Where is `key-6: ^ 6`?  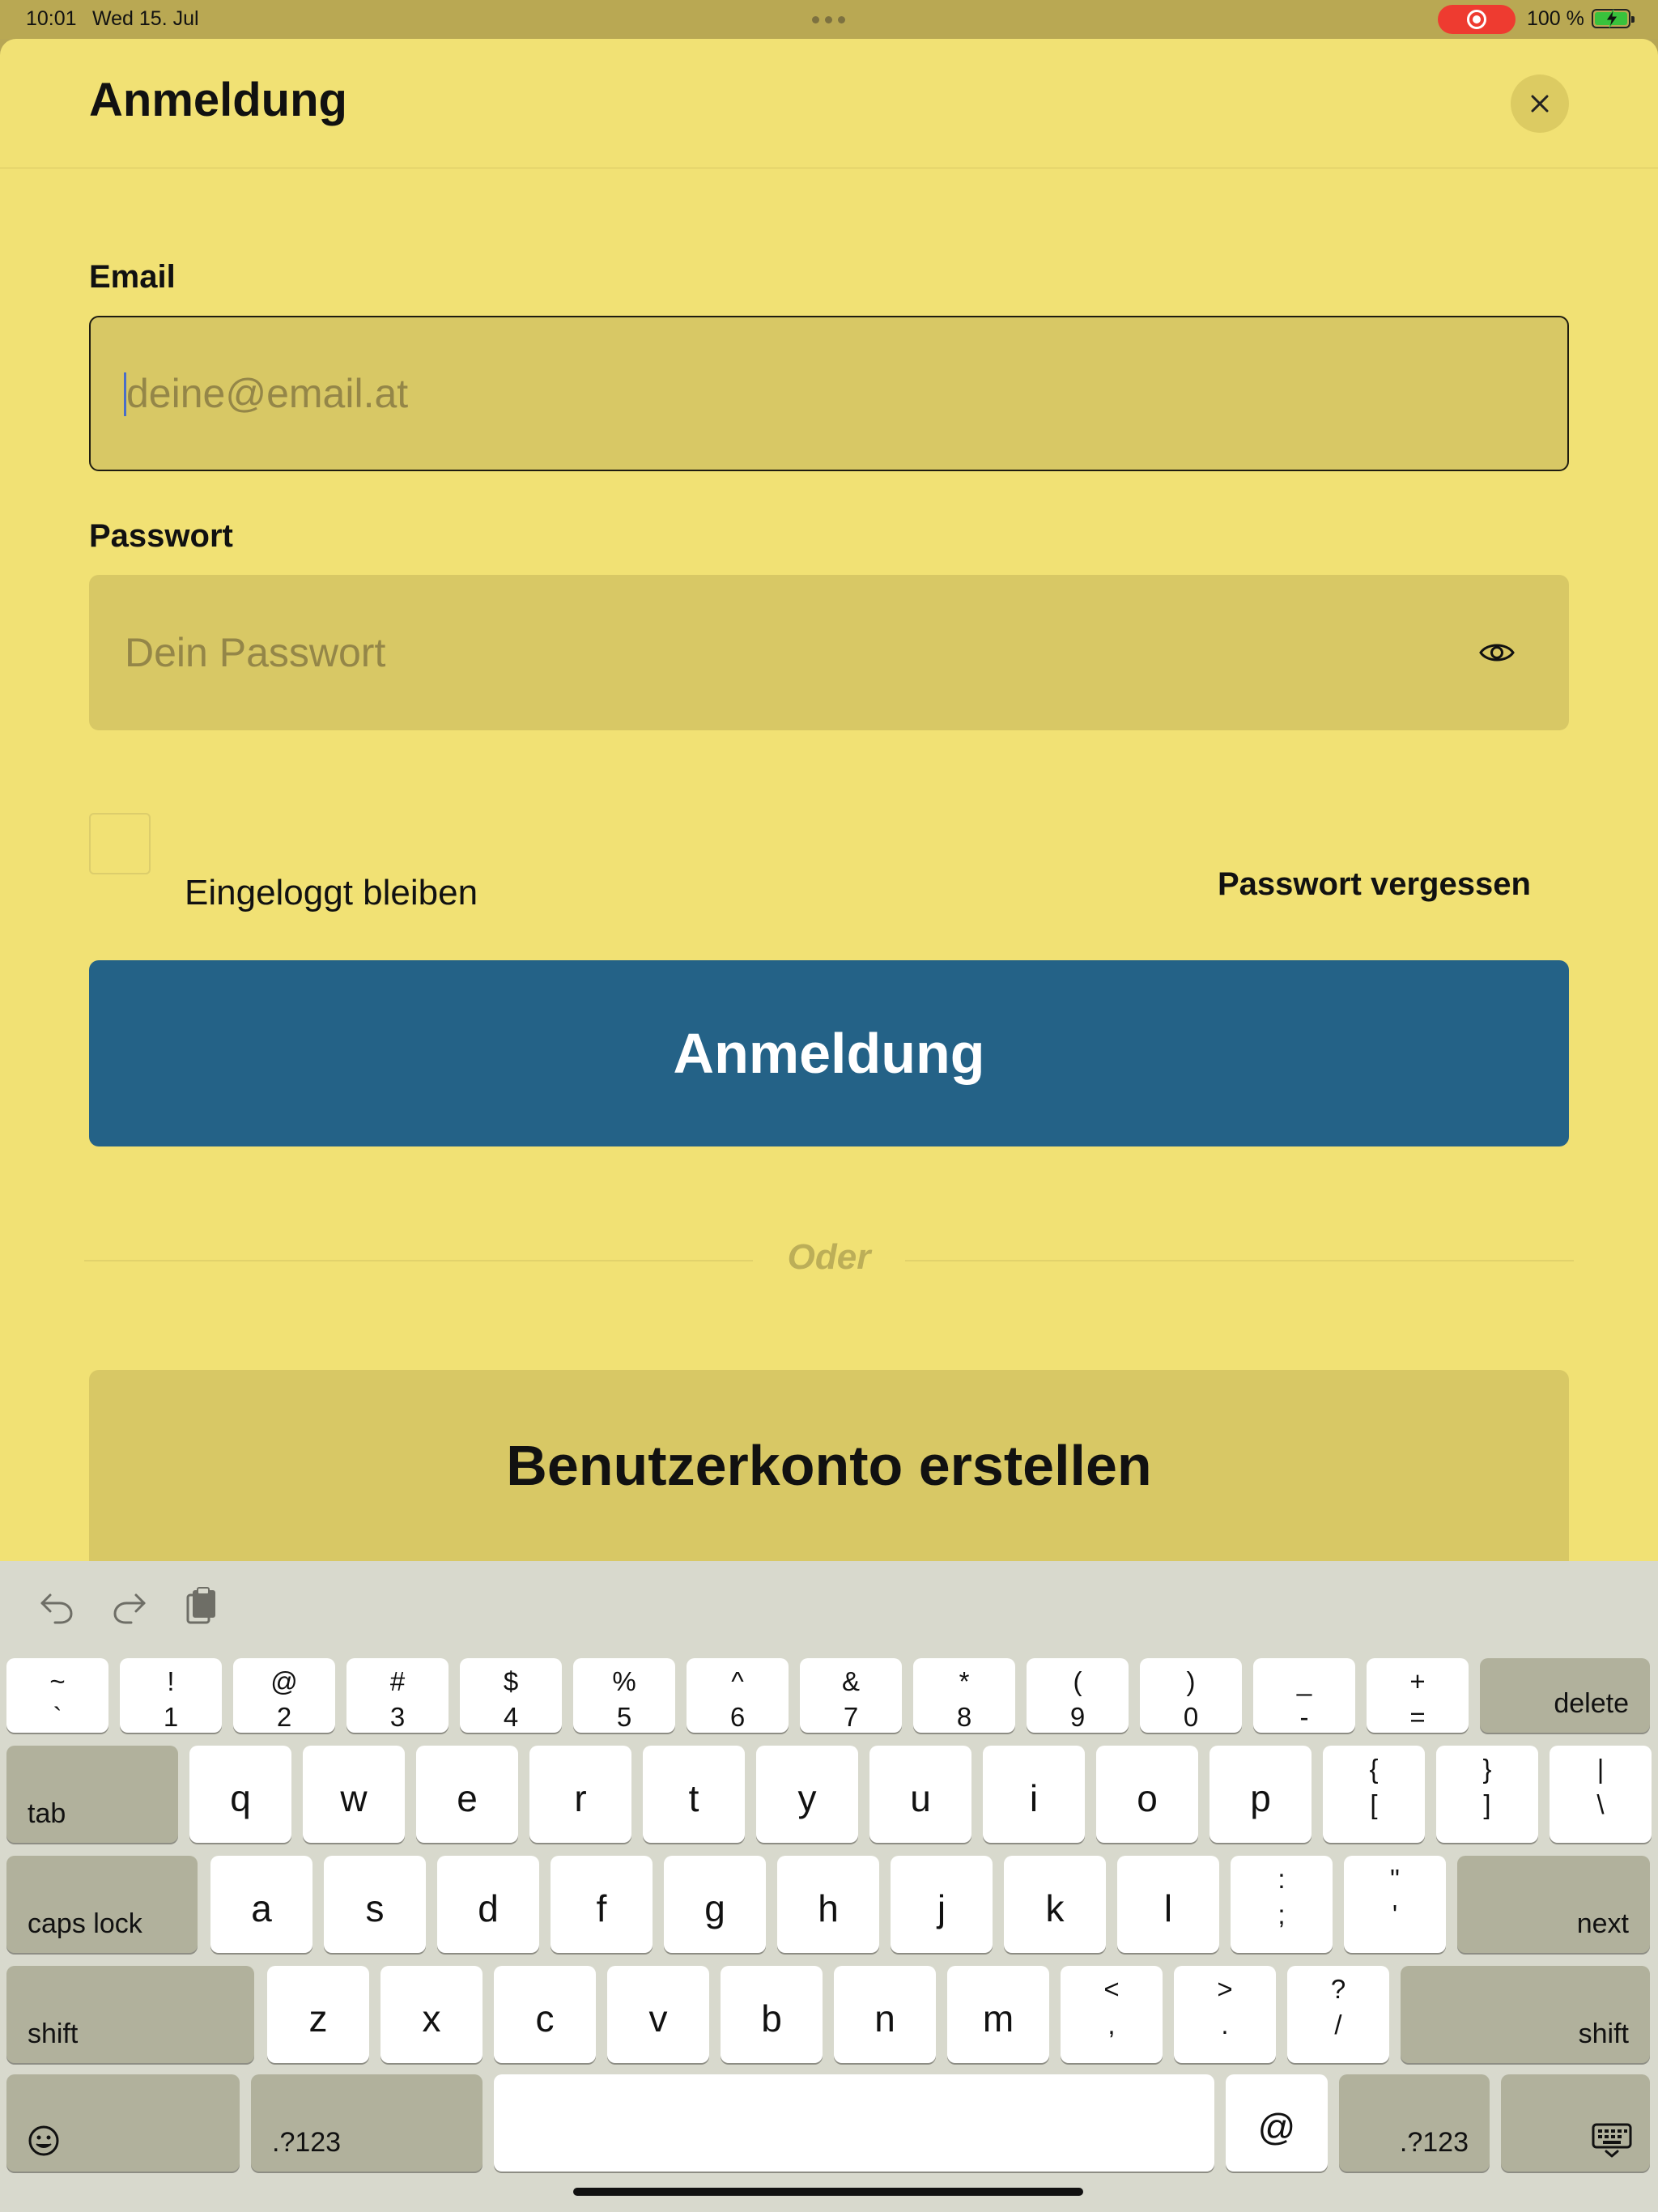
key-6: ^ 6 is located at coordinates (738, 1695).